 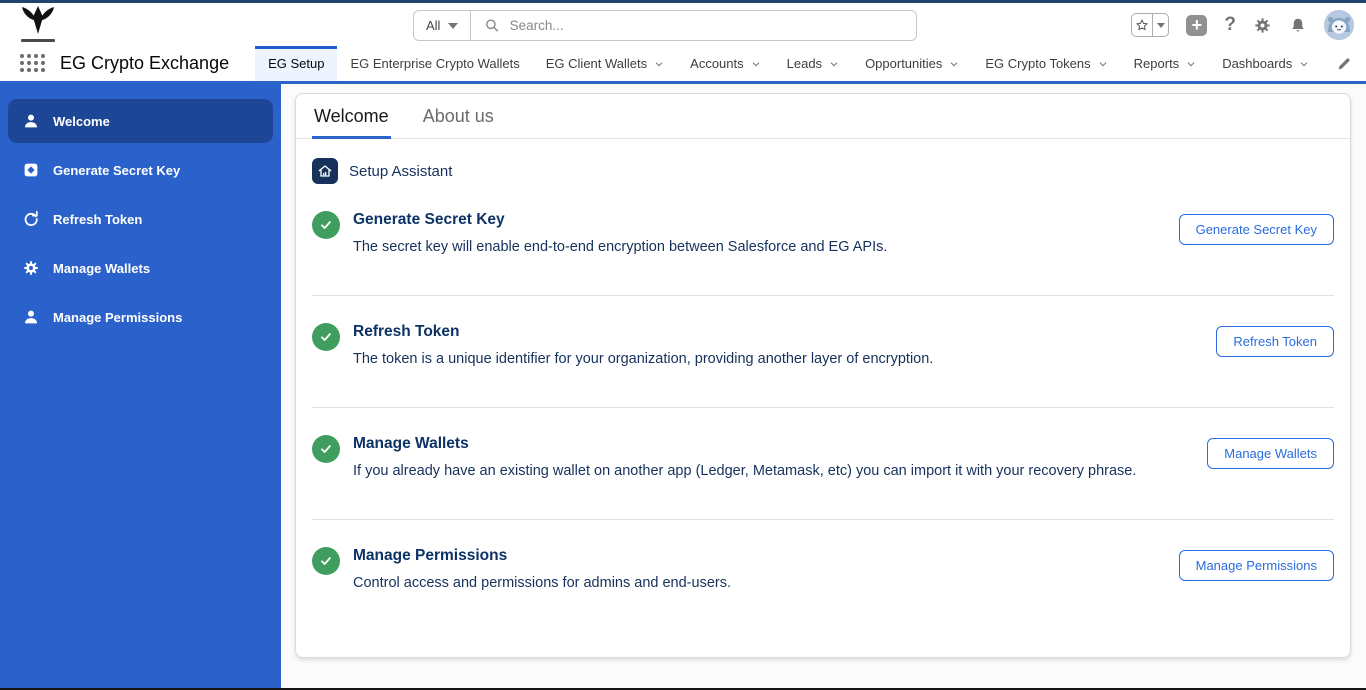 What do you see at coordinates (1242, 25) in the screenshot?
I see `header-actions: + ?` at bounding box center [1242, 25].